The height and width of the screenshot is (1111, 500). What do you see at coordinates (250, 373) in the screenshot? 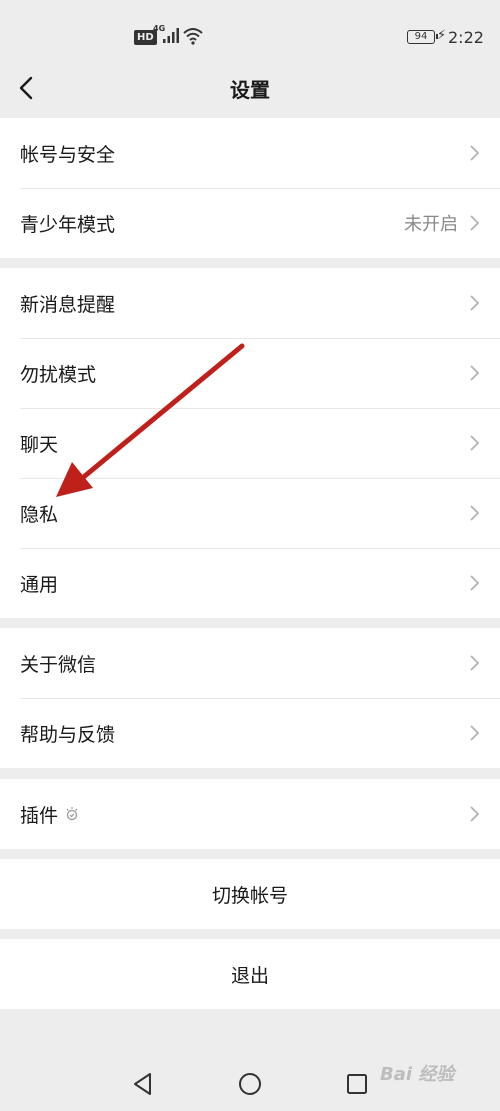
I see `settings-item-do-not-disturb: 勿扰模式` at bounding box center [250, 373].